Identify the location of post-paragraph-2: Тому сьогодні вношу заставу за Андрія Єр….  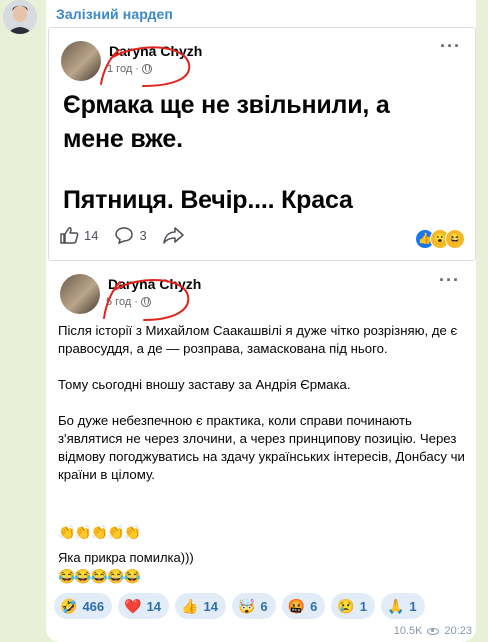
(204, 384).